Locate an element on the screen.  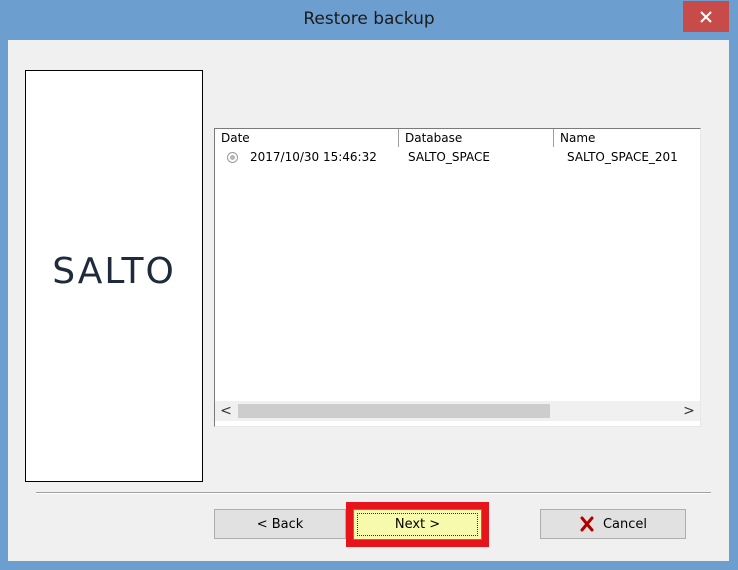
close-icon is located at coordinates (706, 16).